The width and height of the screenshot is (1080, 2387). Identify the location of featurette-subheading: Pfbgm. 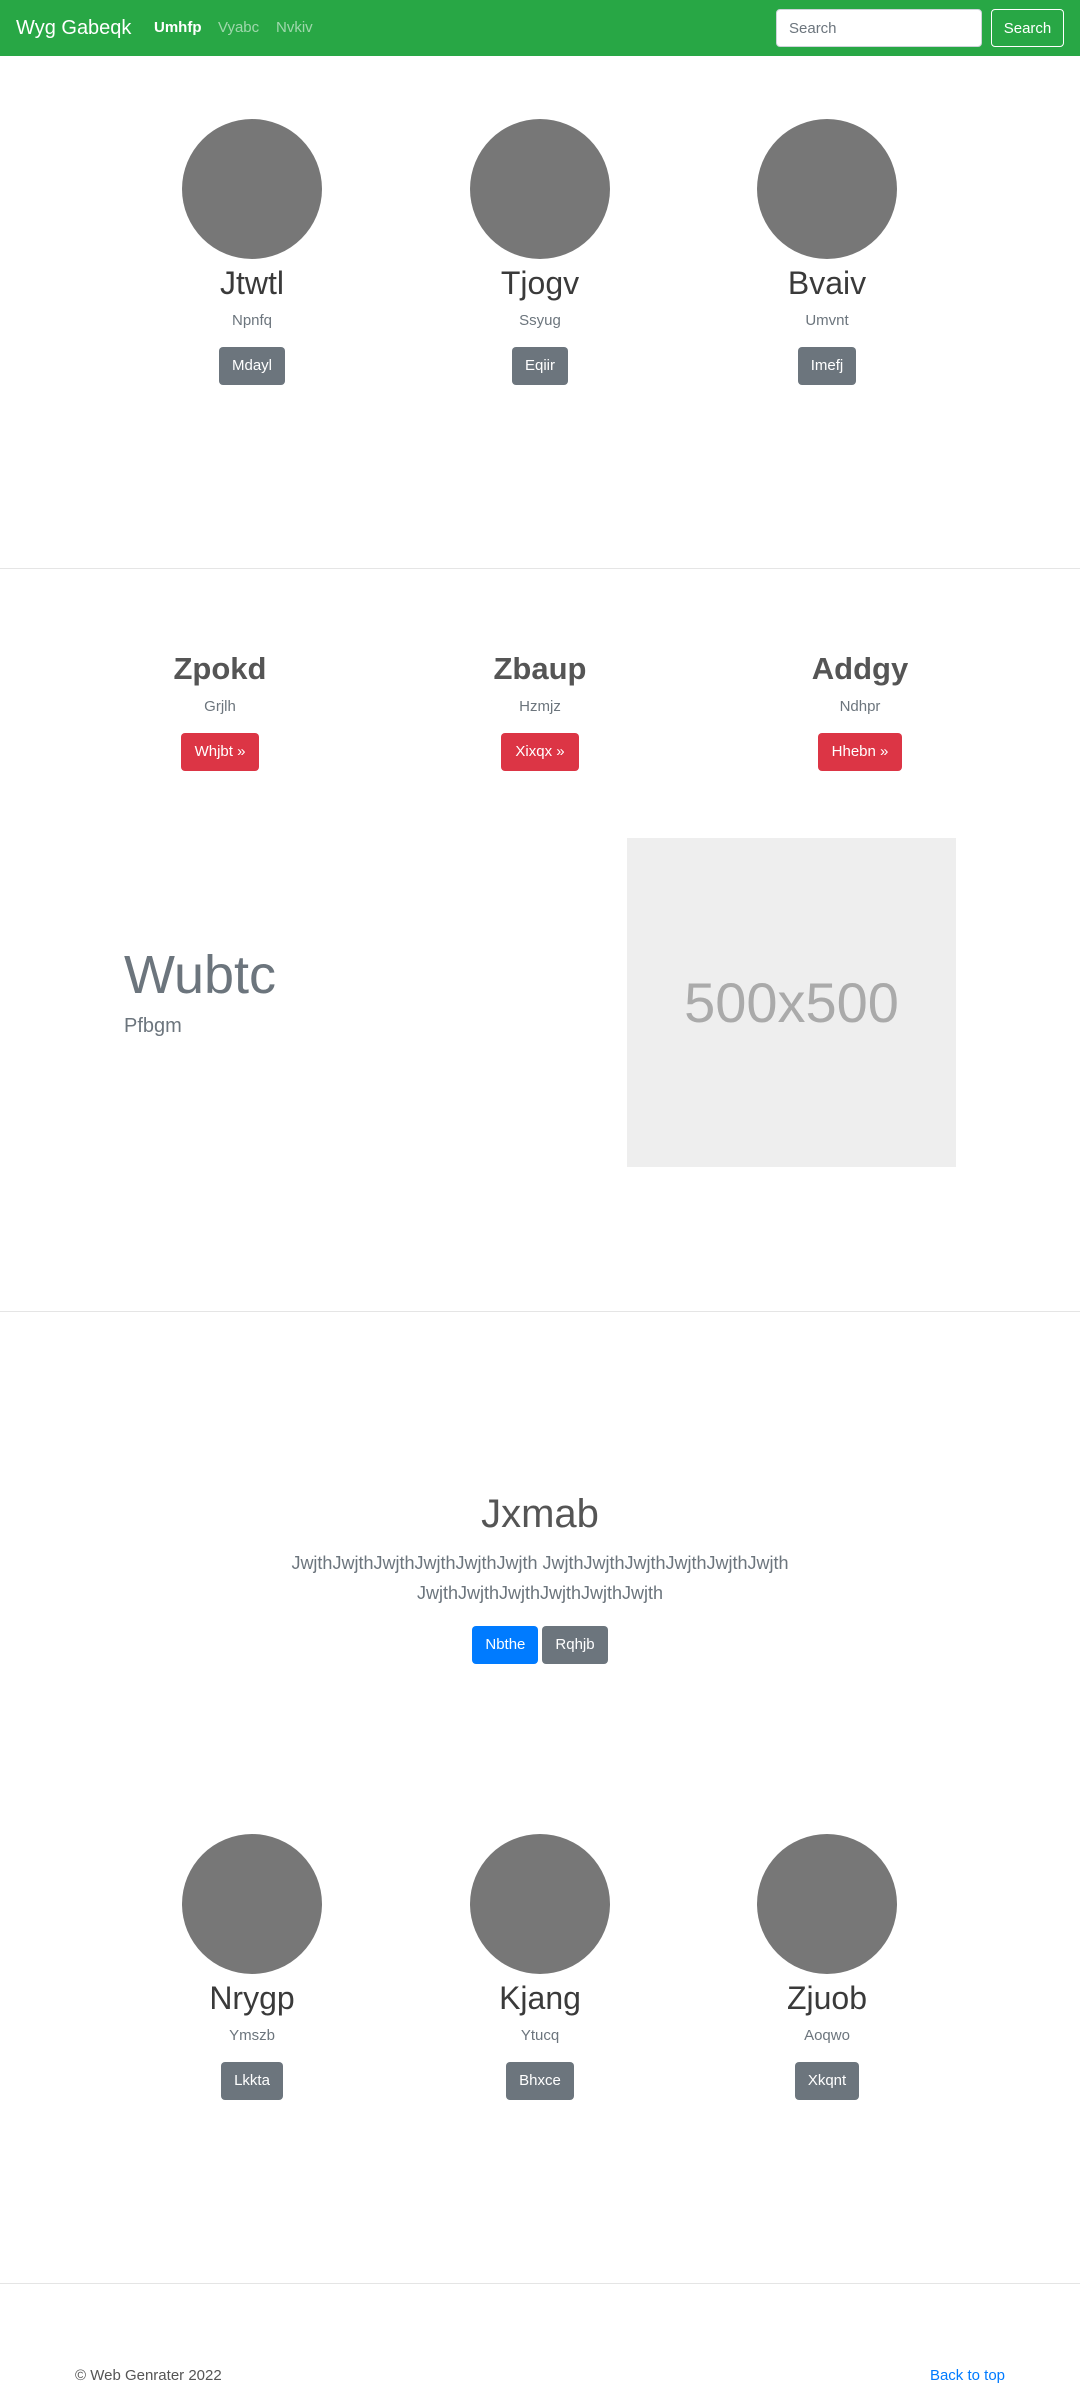
(153, 1026).